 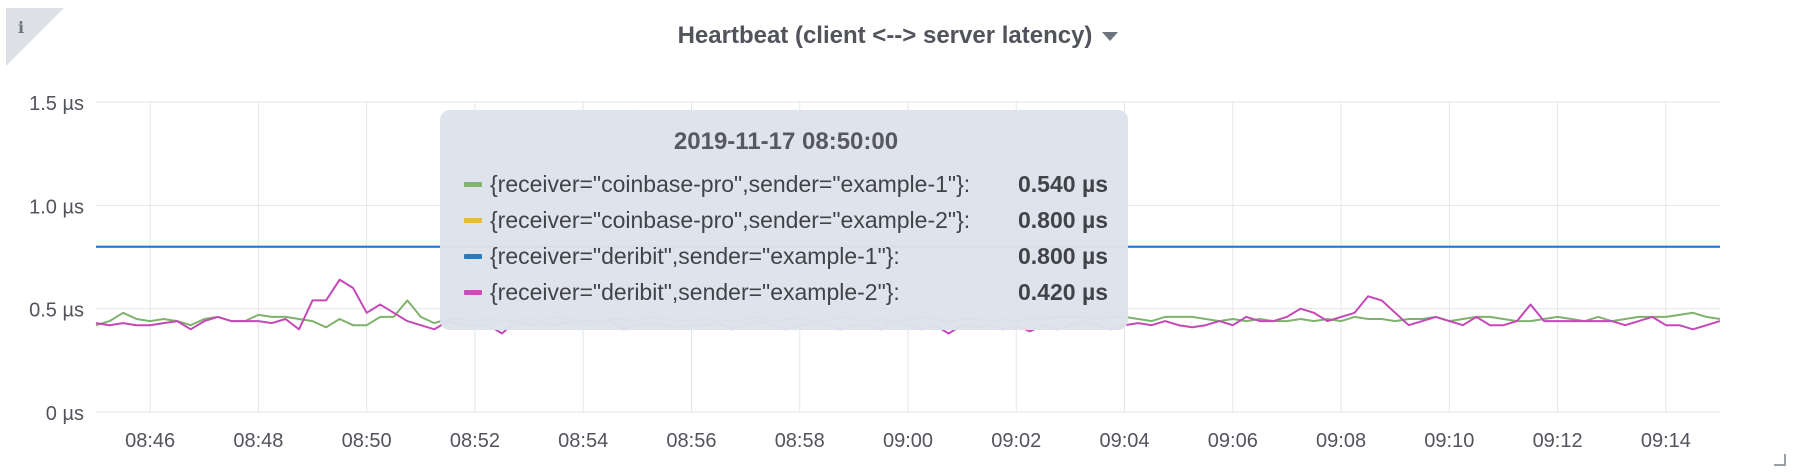 What do you see at coordinates (800, 441) in the screenshot?
I see `x-tick-label: 08:58` at bounding box center [800, 441].